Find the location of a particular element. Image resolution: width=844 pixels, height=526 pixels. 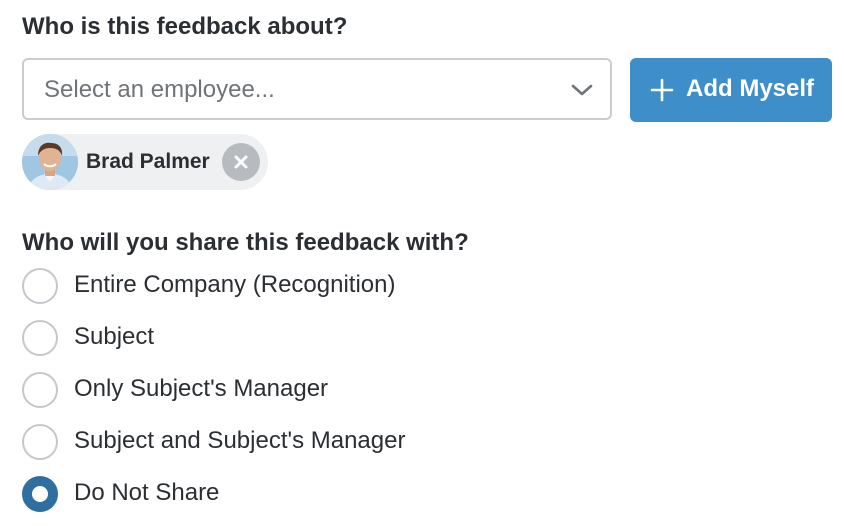

add-myself-button: Add Myself is located at coordinates (731, 90).